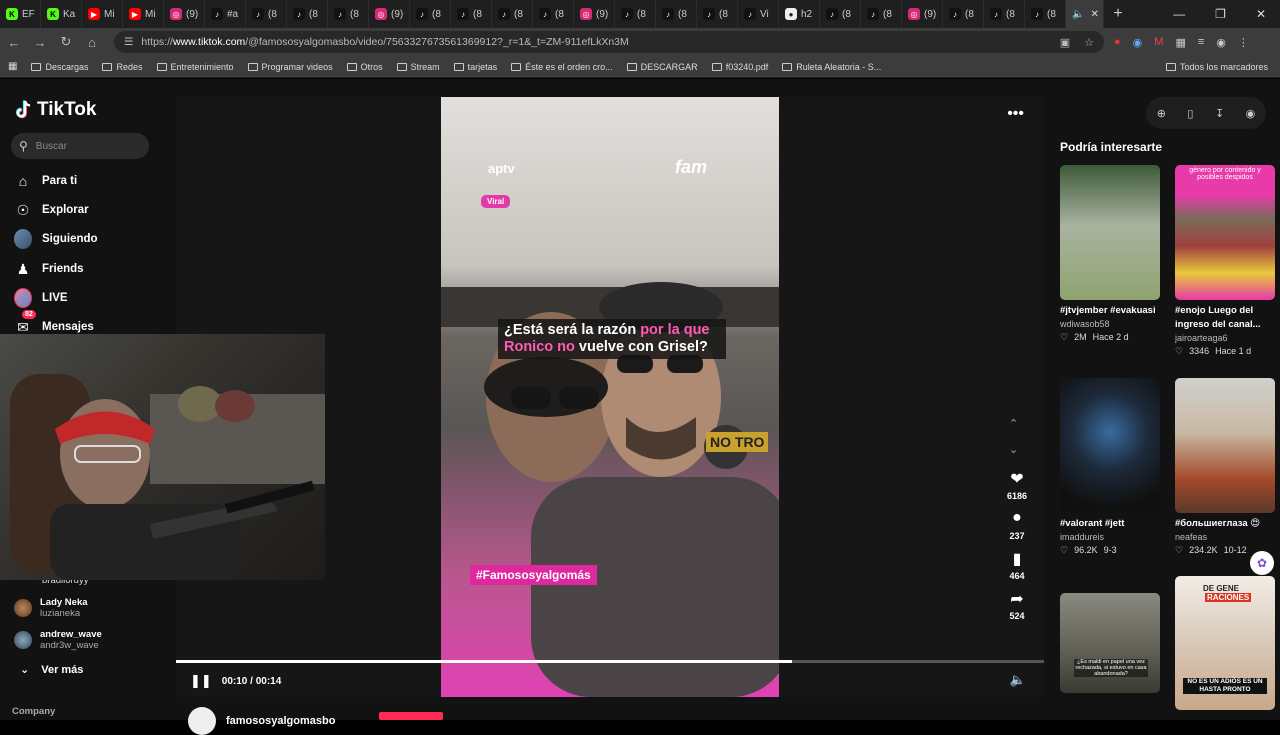 The image size is (1280, 735). Describe the element at coordinates (418, 67) in the screenshot. I see `bookmark-item: Stream` at that location.